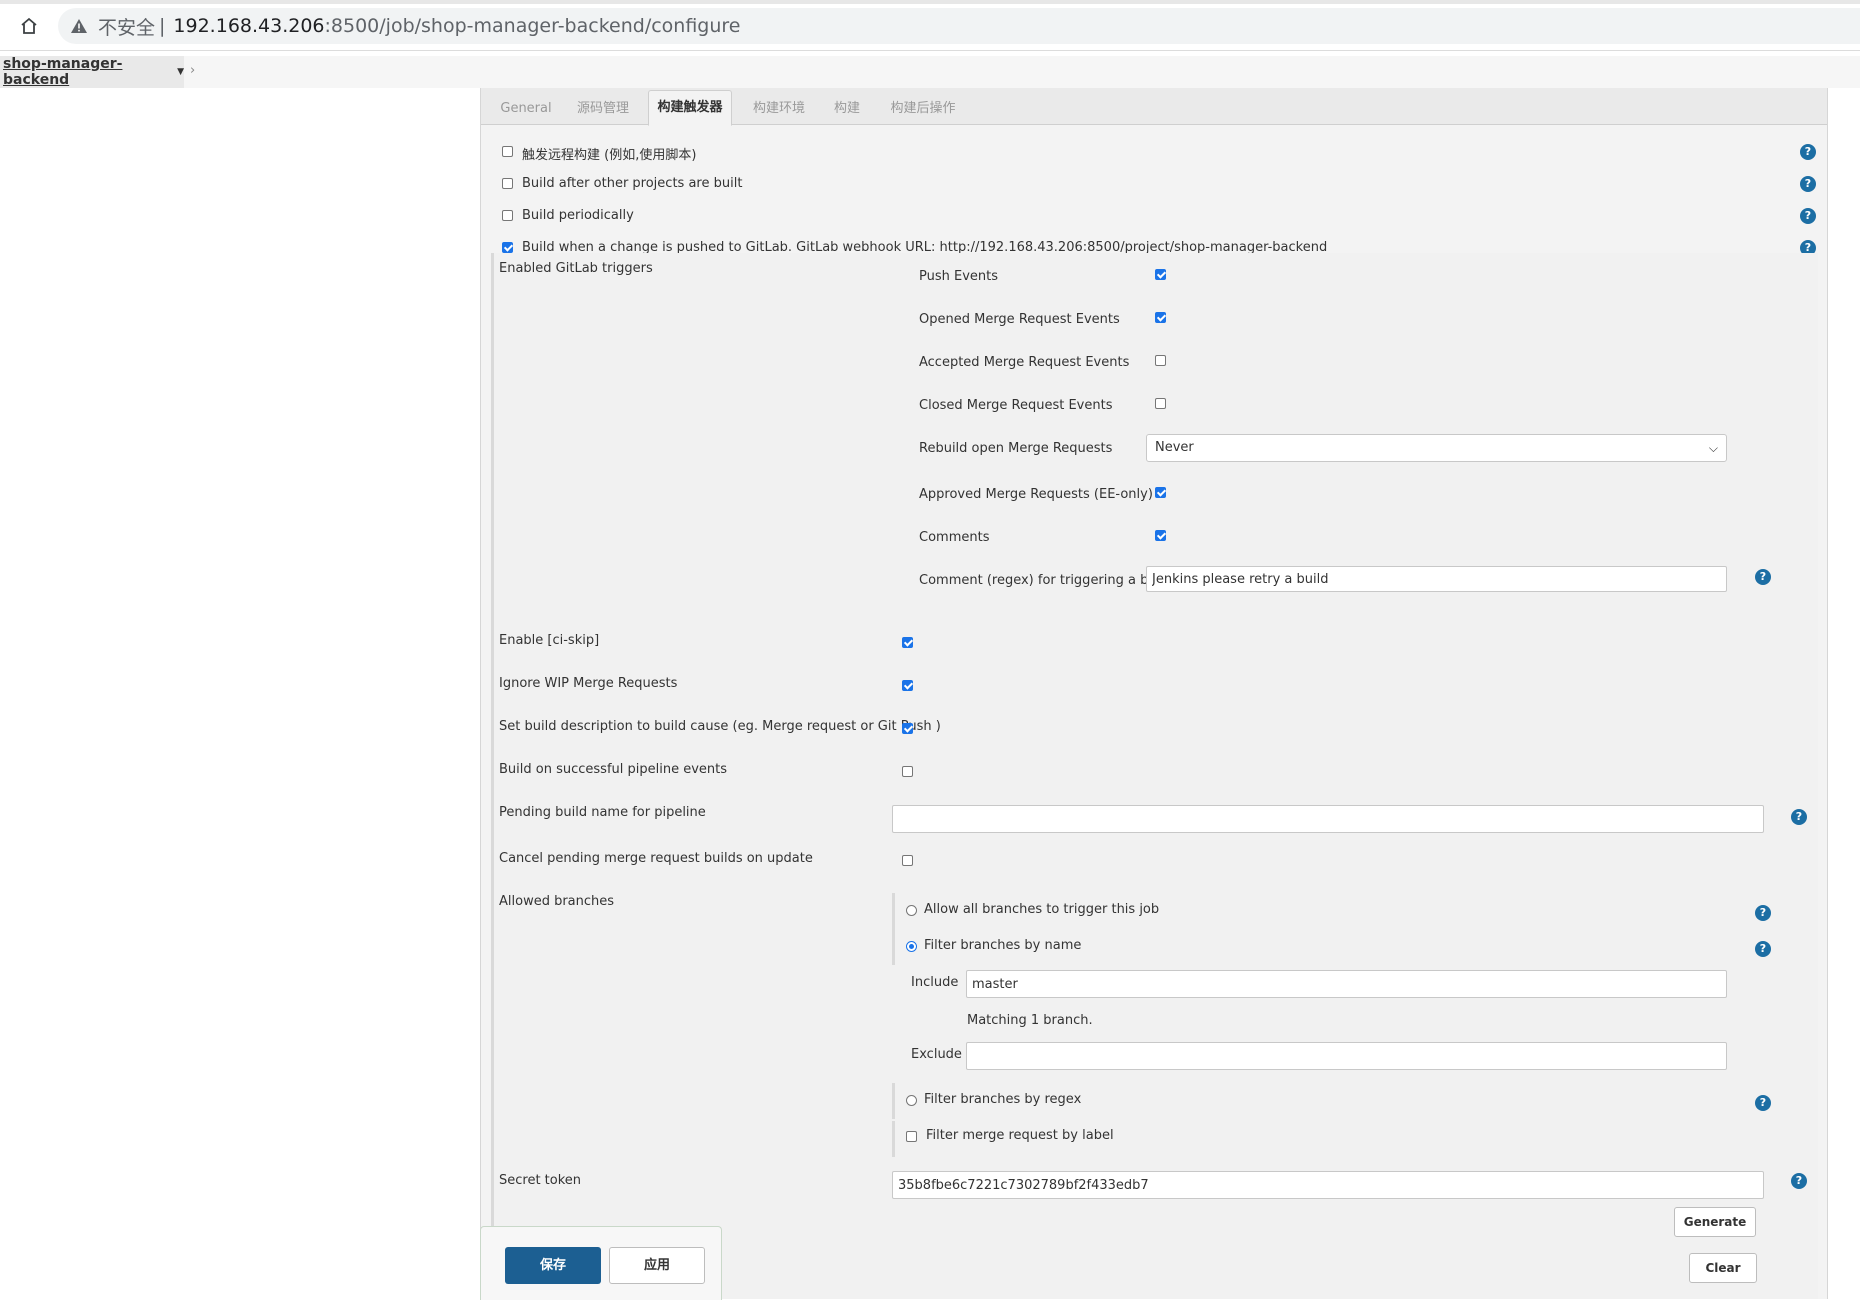 This screenshot has height=1300, width=1860. What do you see at coordinates (847, 109) in the screenshot?
I see `tab-build: 构建` at bounding box center [847, 109].